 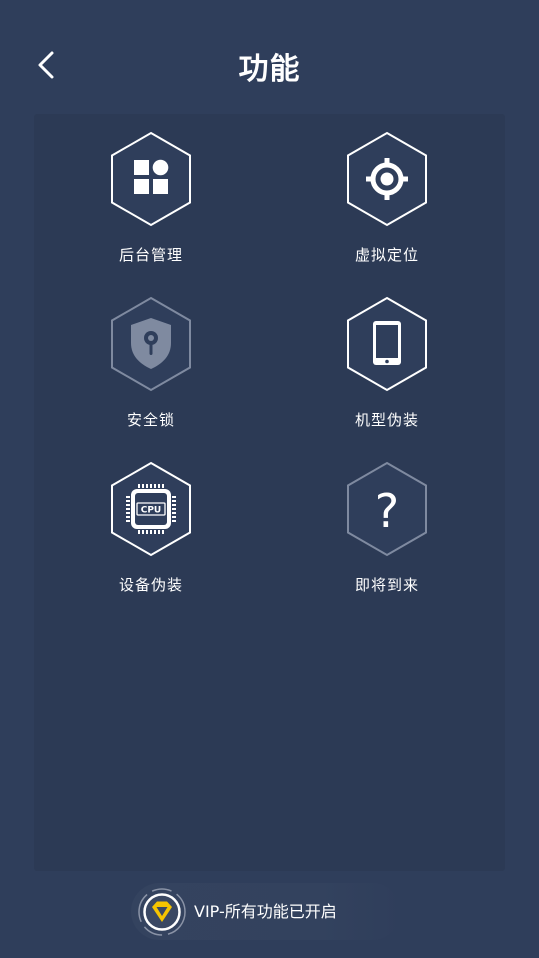 I want to click on phone-icon, so click(x=387, y=344).